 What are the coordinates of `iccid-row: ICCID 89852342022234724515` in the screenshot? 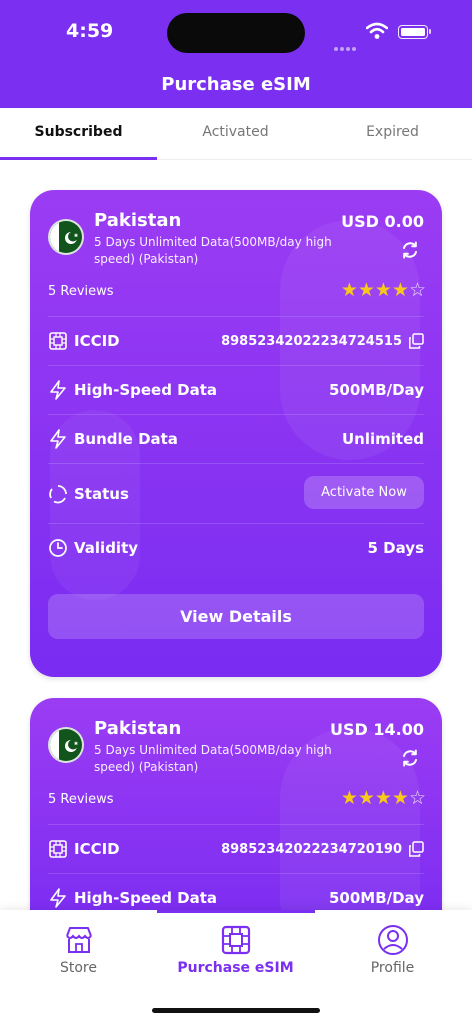 It's located at (236, 340).